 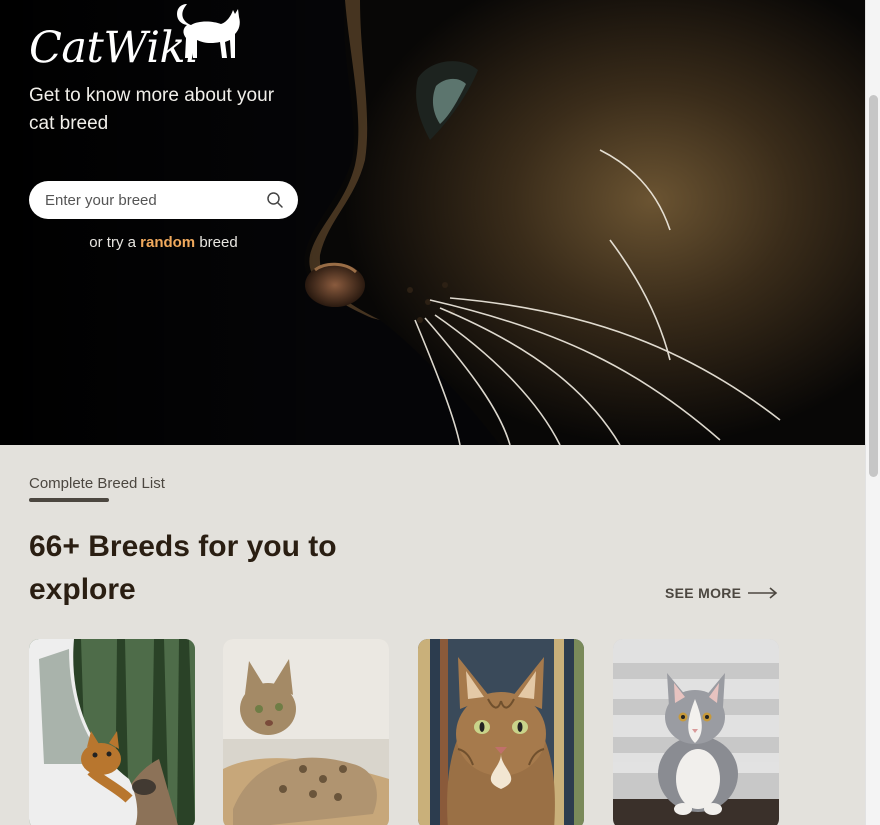 I want to click on see-more-link: SEE MORE, so click(x=721, y=593).